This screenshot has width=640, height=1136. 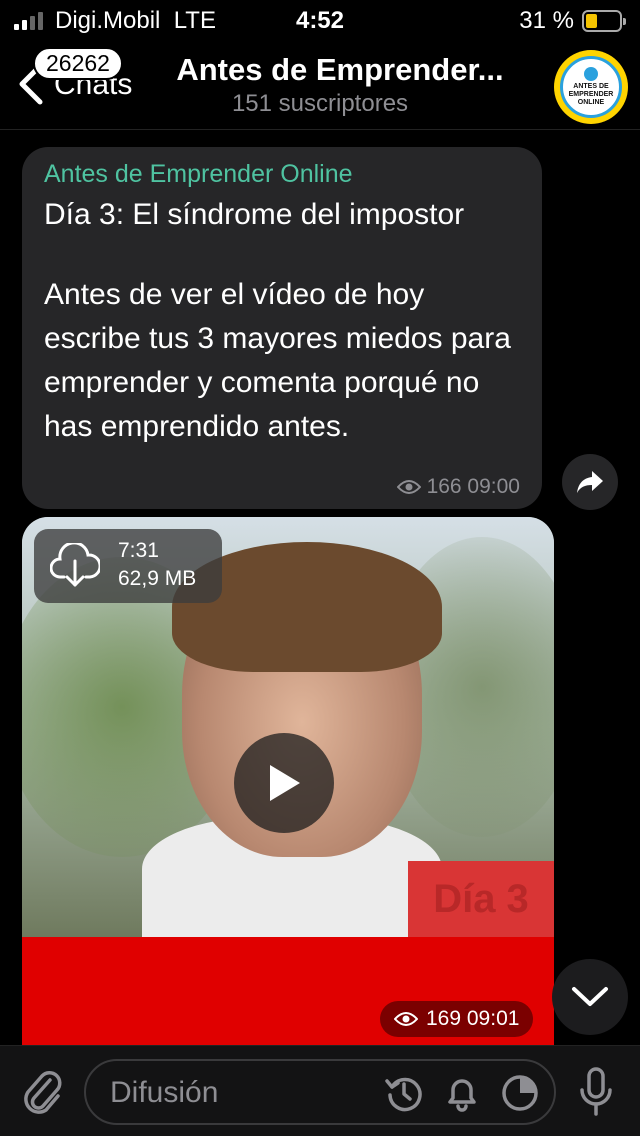 I want to click on bell-icon, so click(x=462, y=1093).